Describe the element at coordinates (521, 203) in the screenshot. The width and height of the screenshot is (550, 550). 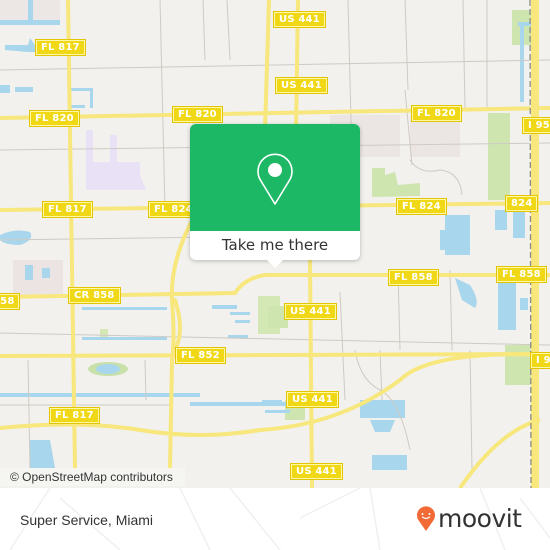
I see `road-label-824: 824` at that location.